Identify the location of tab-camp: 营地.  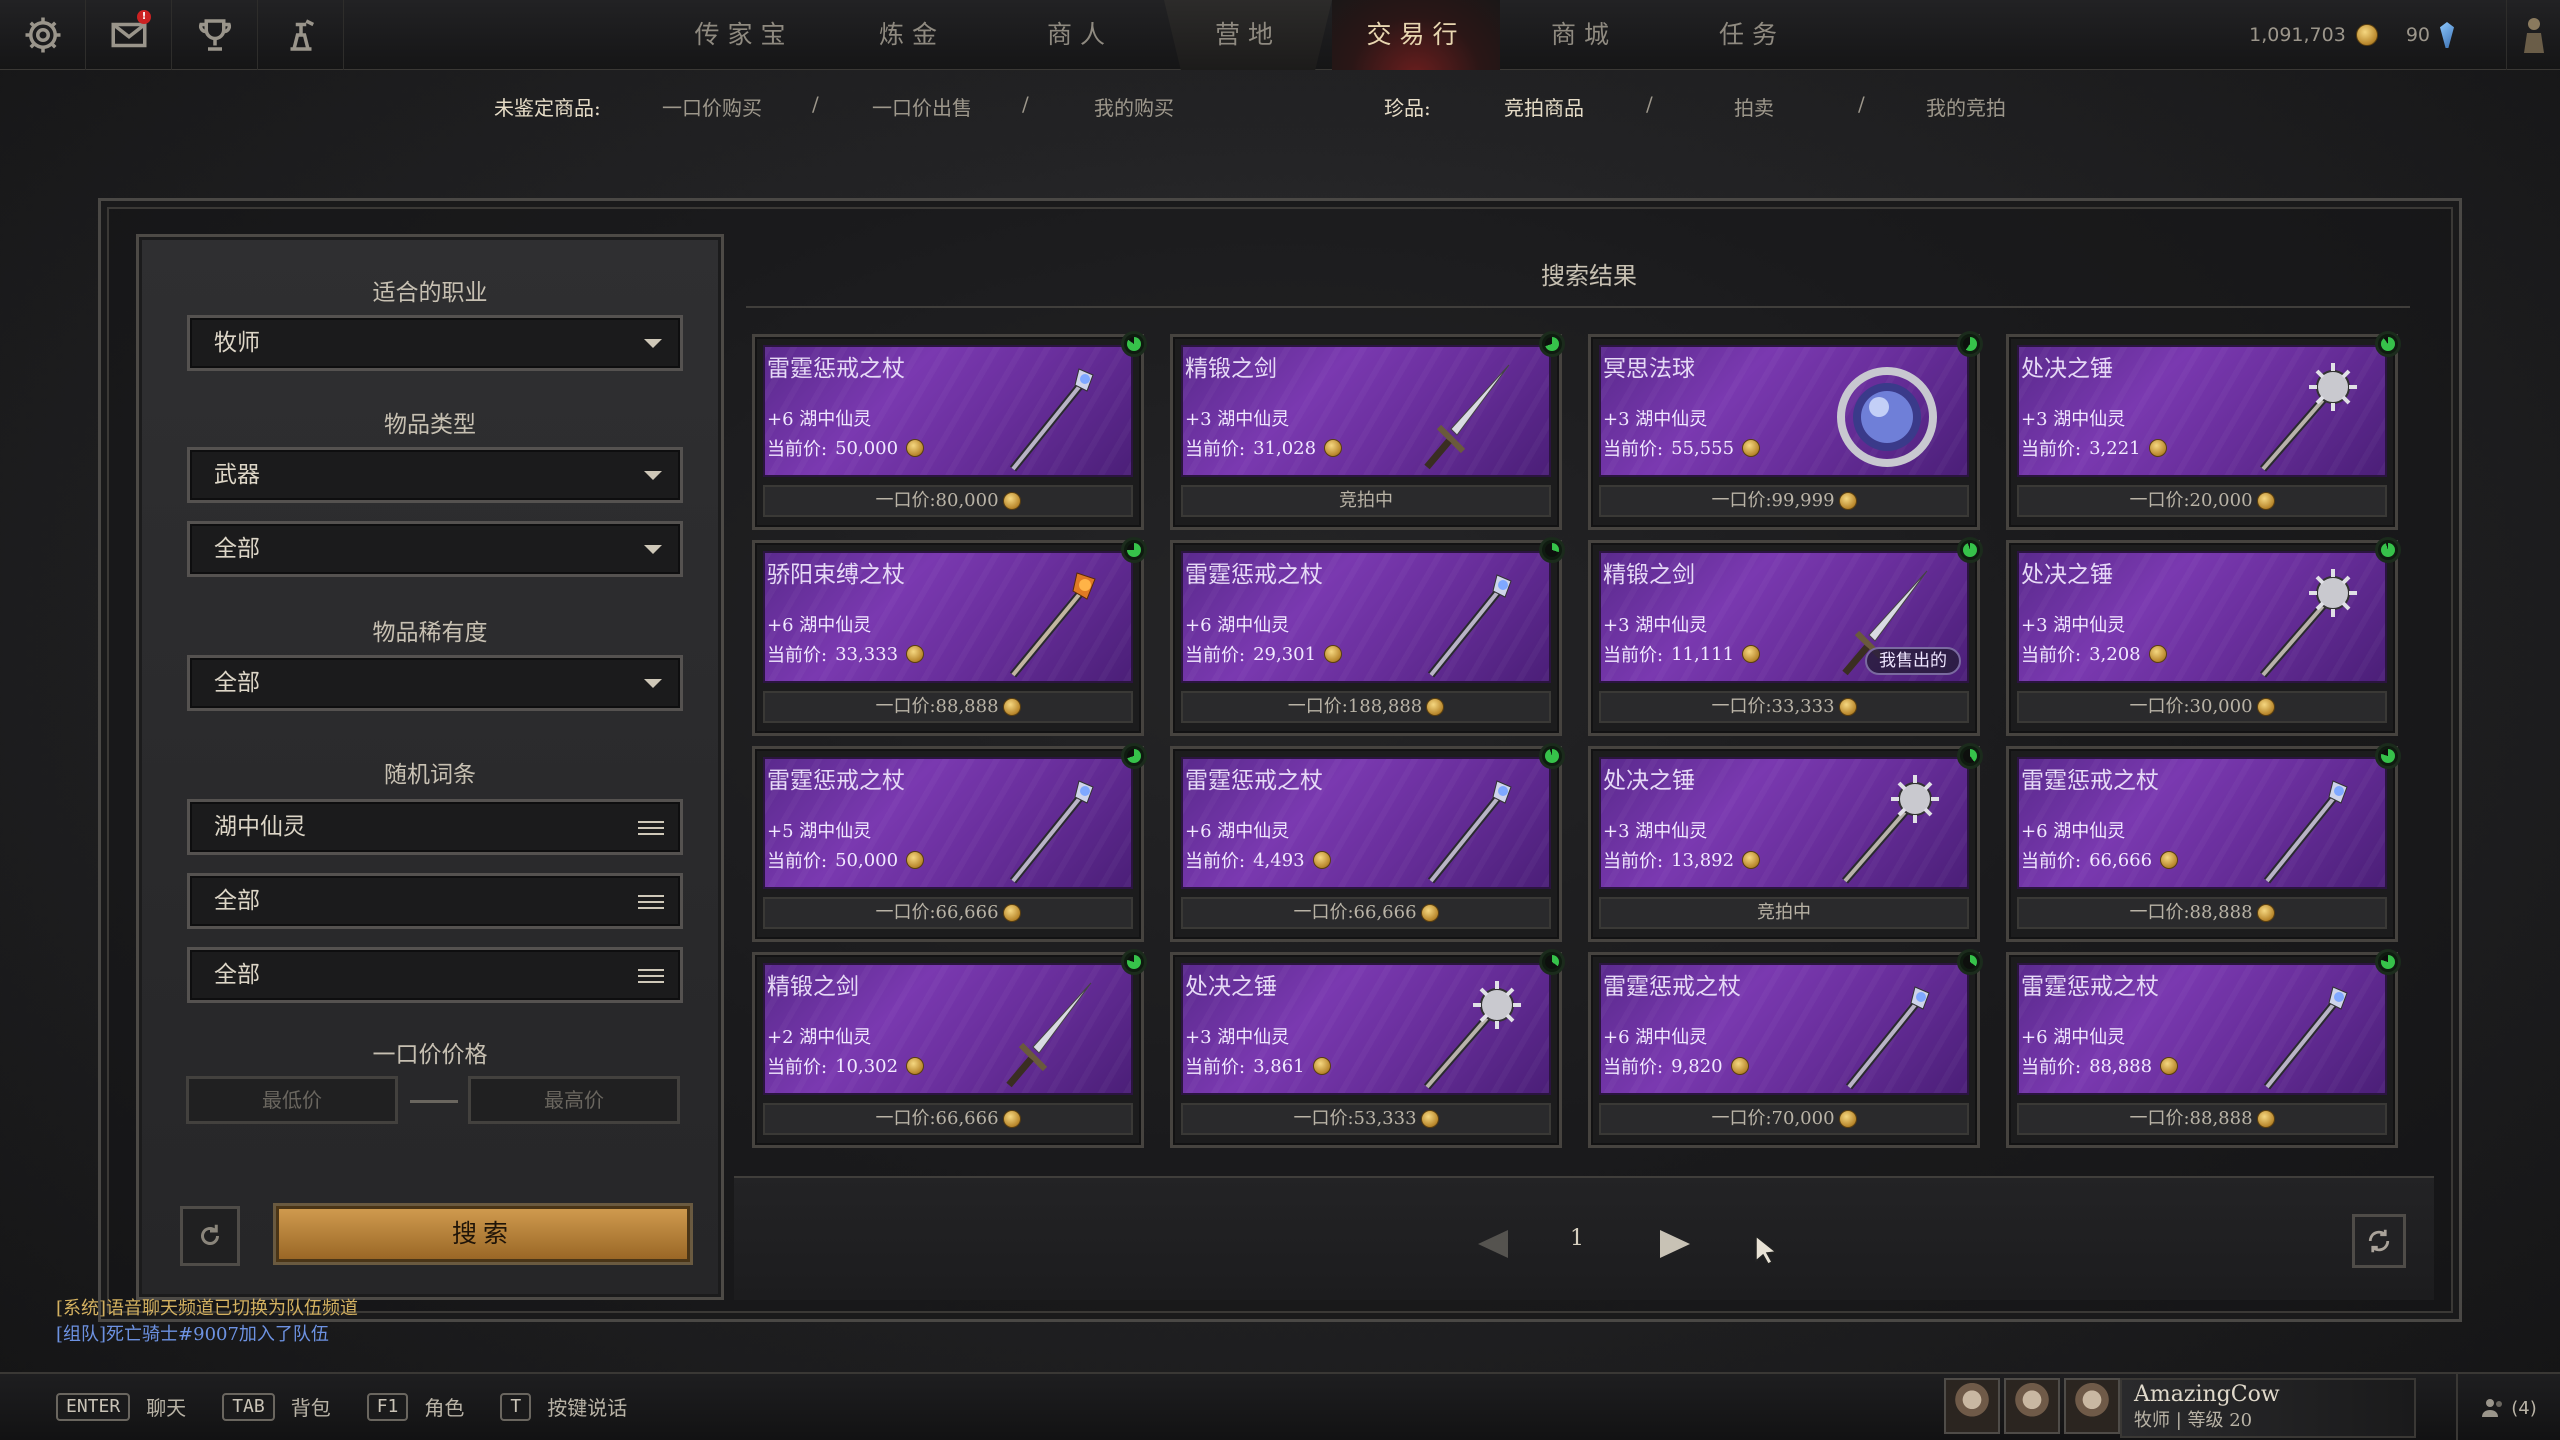
(1248, 35).